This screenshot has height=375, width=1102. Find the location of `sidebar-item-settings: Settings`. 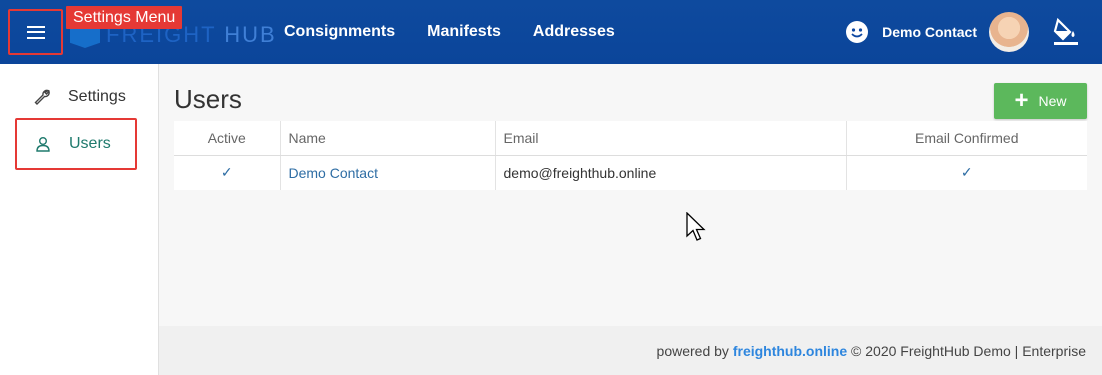

sidebar-item-settings: Settings is located at coordinates (76, 97).